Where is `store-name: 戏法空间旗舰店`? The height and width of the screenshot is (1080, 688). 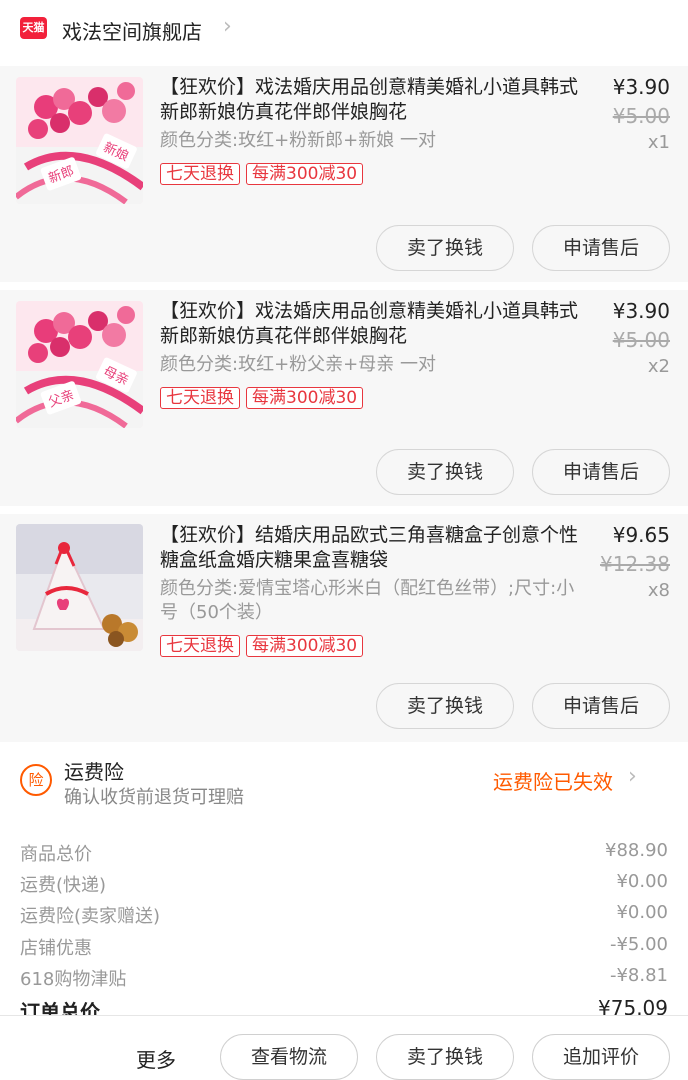
store-name: 戏法空间旗舰店 is located at coordinates (132, 30).